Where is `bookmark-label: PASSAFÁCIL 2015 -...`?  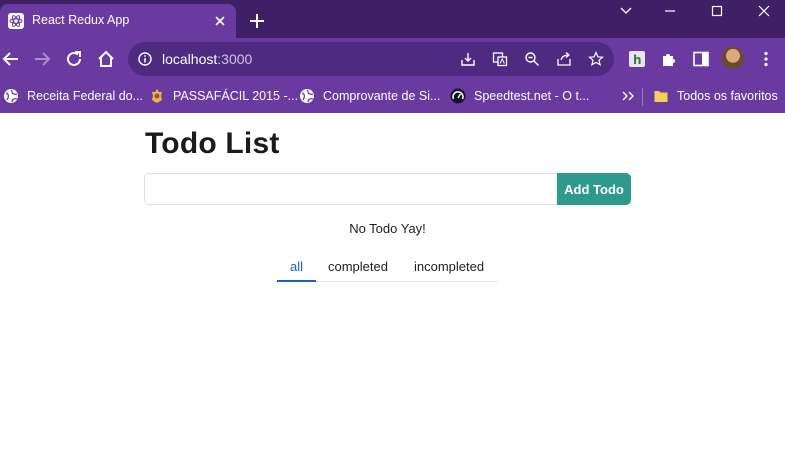
bookmark-label: PASSAFÁCIL 2015 -... is located at coordinates (236, 96).